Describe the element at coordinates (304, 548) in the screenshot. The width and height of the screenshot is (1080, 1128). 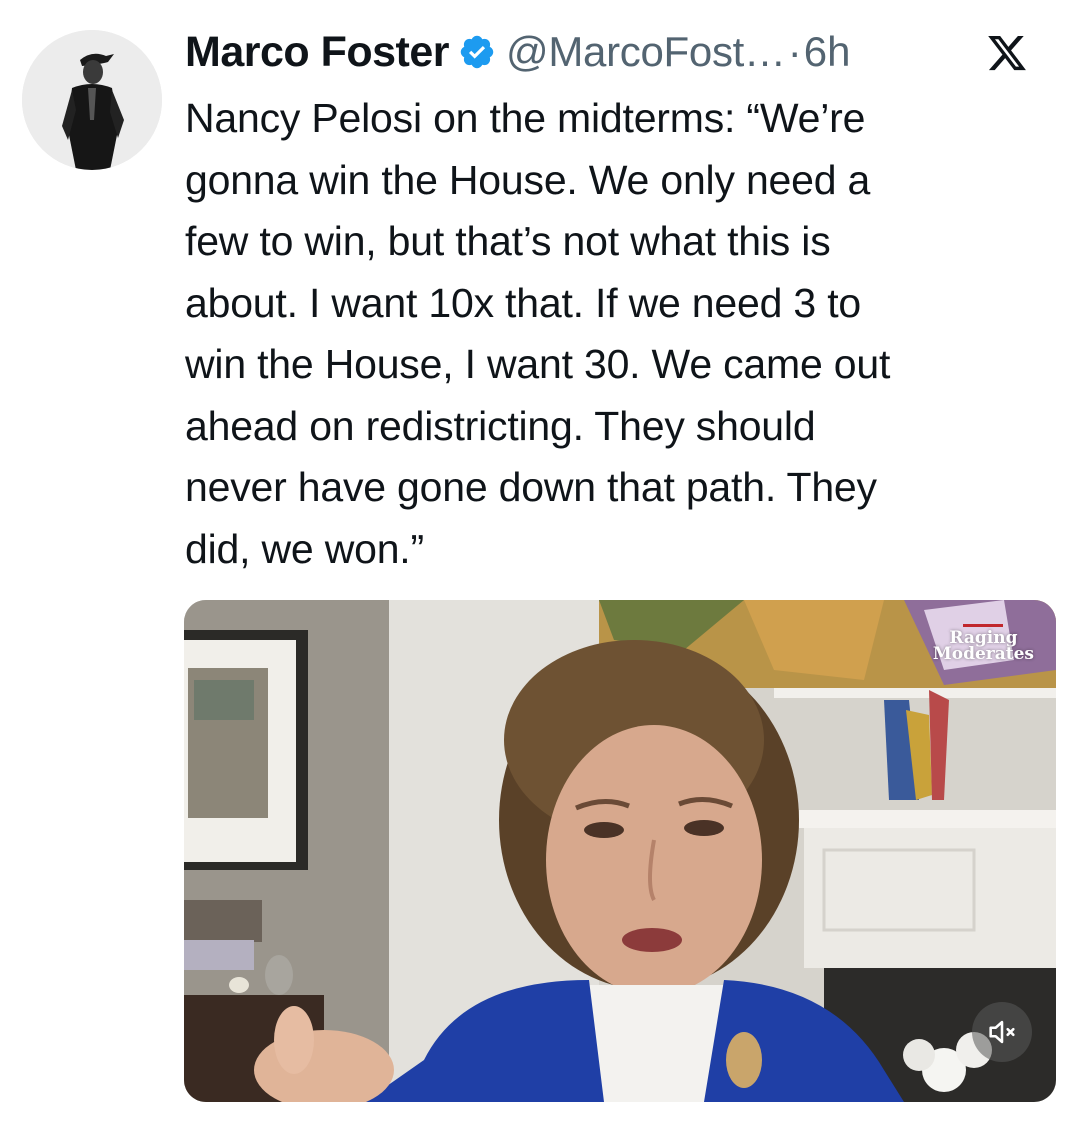
I see `tweet-text-line: did, we won.”` at that location.